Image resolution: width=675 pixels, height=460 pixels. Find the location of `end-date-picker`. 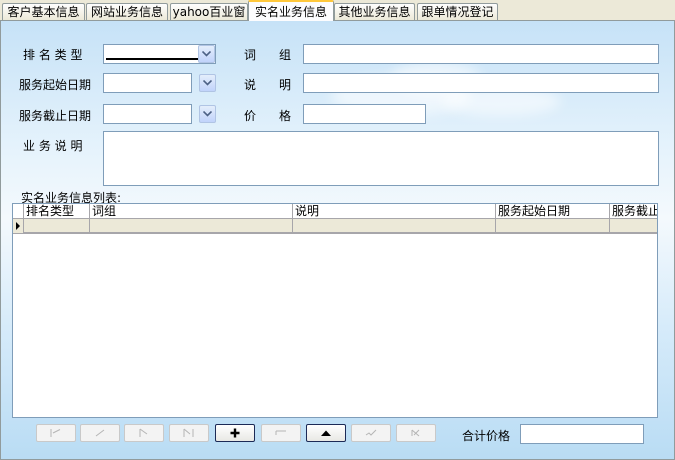

end-date-picker is located at coordinates (160, 114).